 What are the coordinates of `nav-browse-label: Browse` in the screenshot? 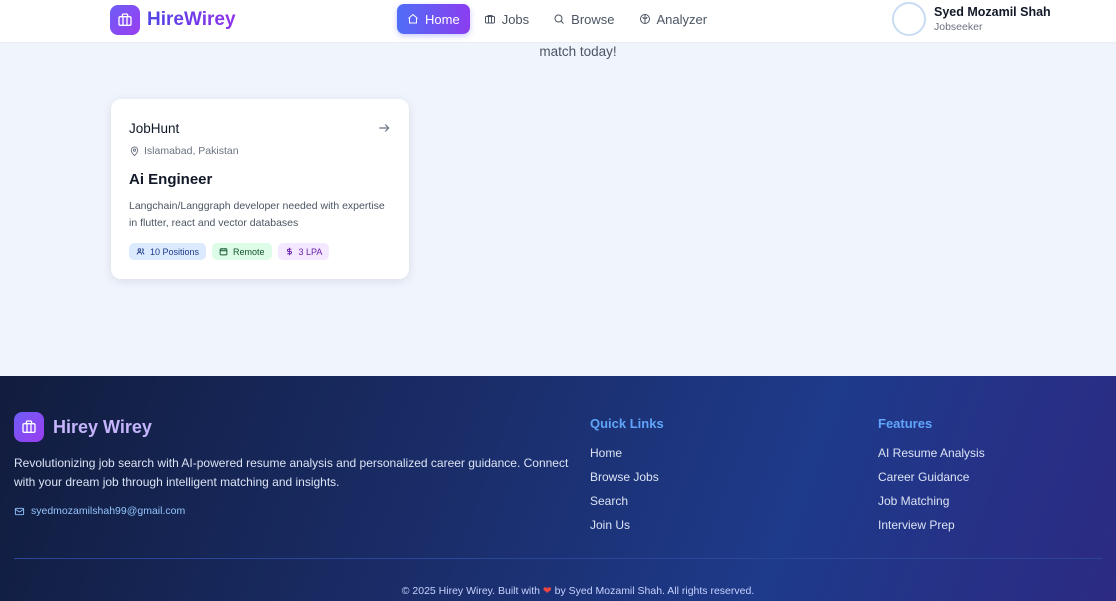 It's located at (593, 19).